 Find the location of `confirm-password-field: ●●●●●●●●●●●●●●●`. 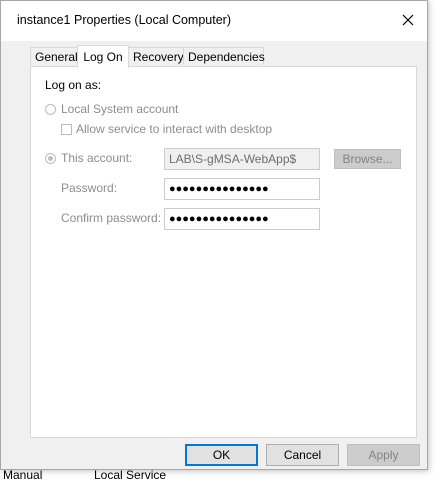

confirm-password-field: ●●●●●●●●●●●●●●● is located at coordinates (242, 219).